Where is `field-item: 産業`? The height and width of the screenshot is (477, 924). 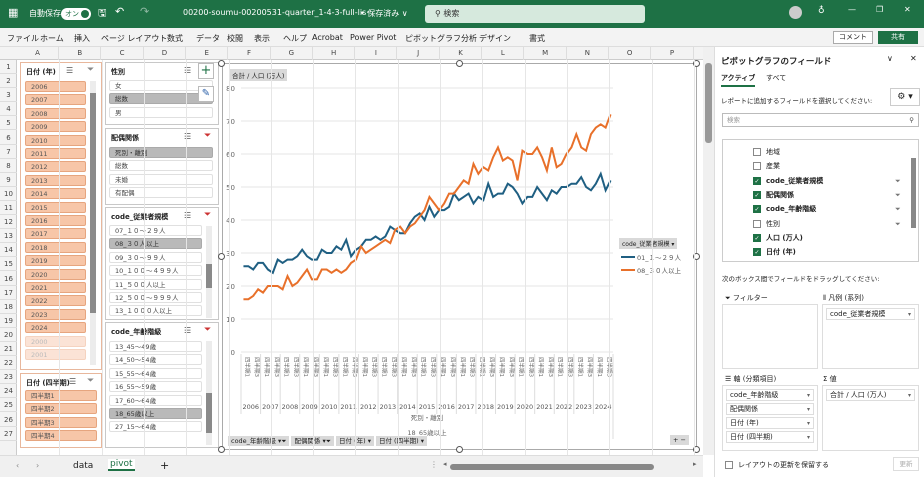
field-item: 産業 is located at coordinates (766, 166).